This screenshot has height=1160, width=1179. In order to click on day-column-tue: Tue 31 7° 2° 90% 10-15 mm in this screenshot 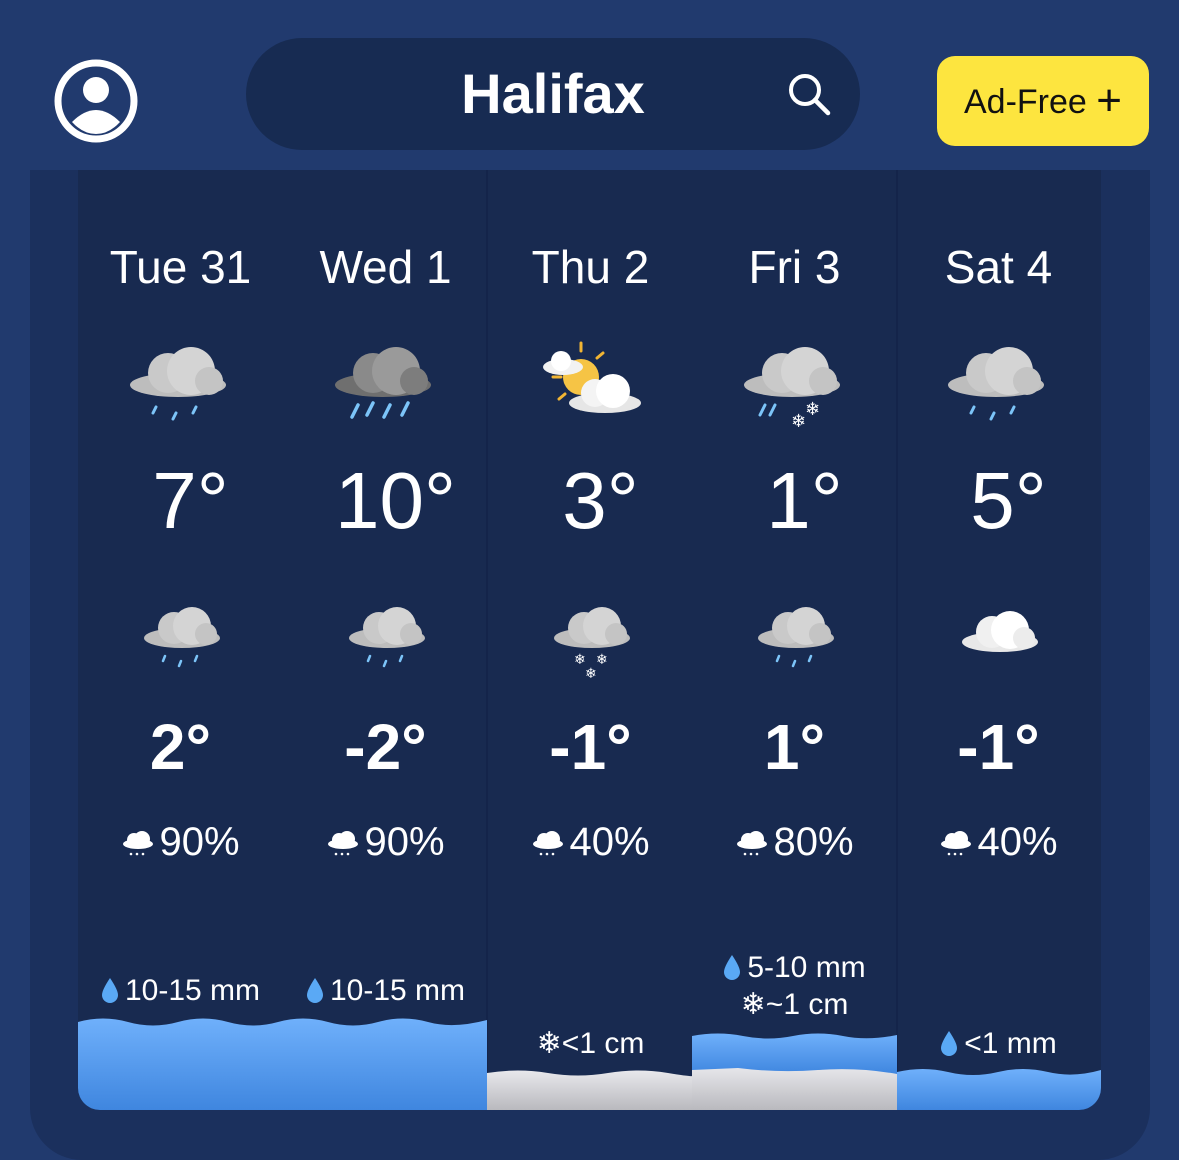, I will do `click(180, 640)`.